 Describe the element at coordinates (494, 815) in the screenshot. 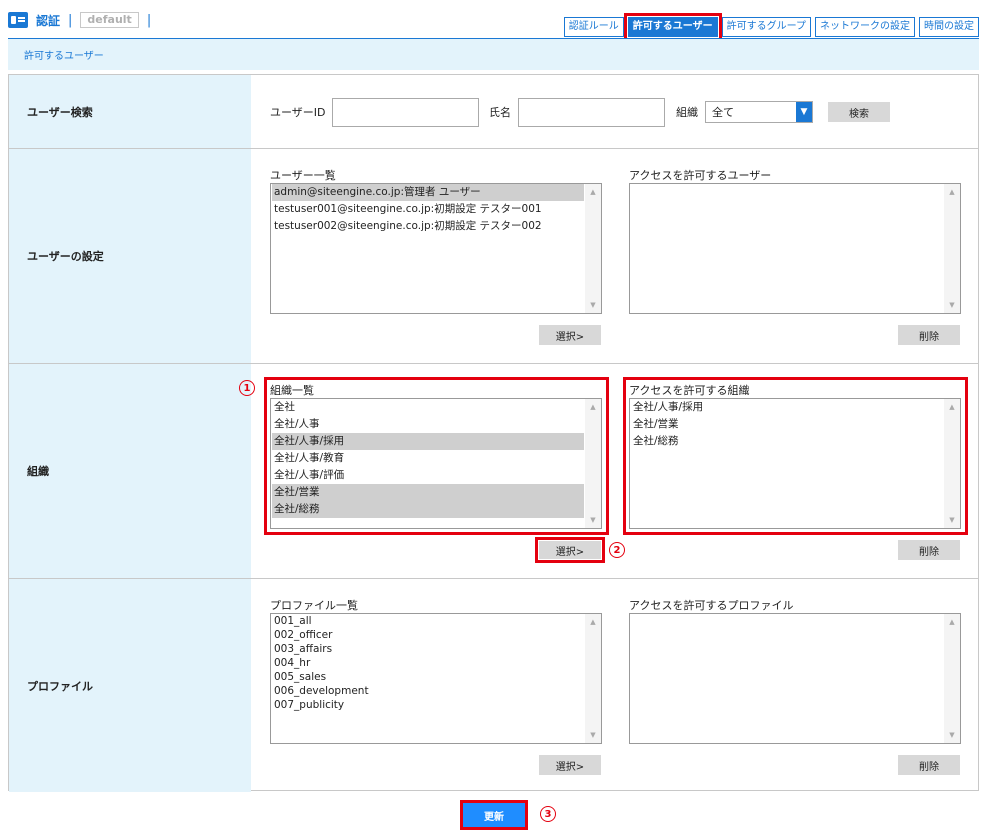

I see `update-button: 更新` at that location.